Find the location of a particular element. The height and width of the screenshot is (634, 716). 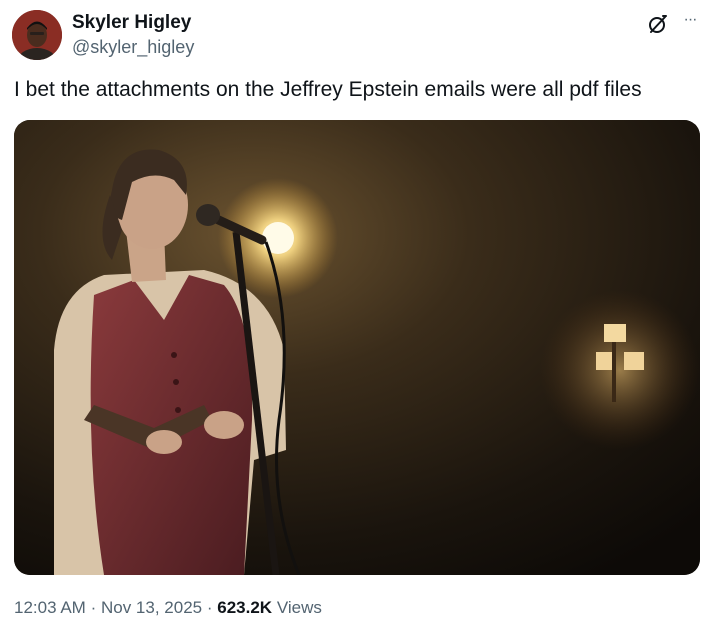

profile-photo-icon is located at coordinates (37, 35).